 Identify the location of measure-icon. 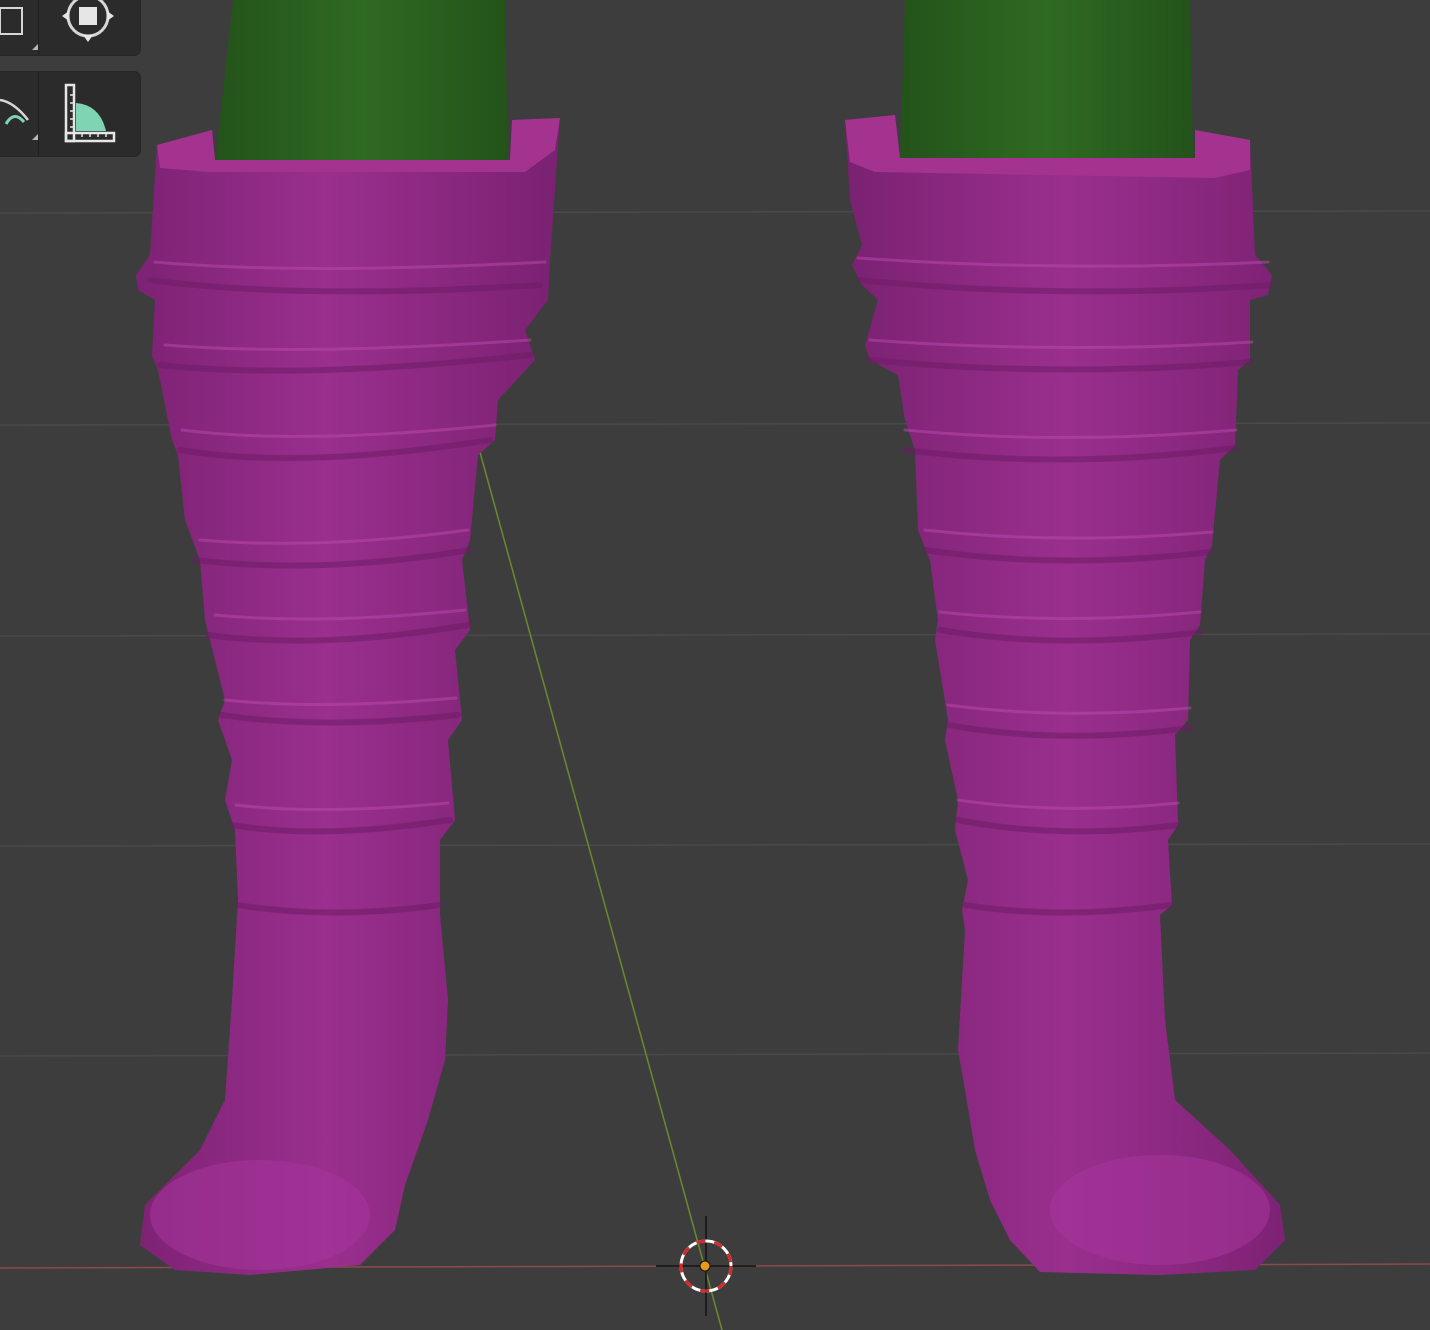
(90, 114).